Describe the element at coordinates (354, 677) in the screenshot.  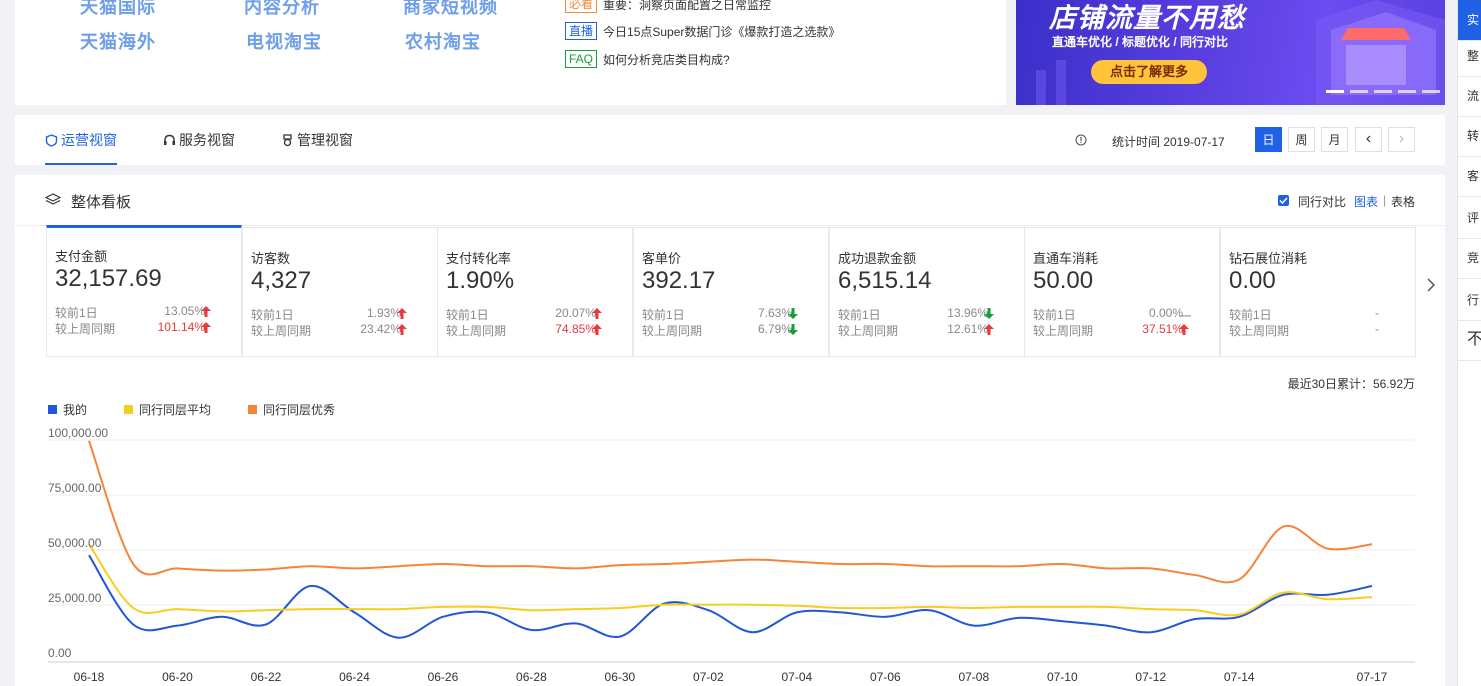
I see `x-tick-label: 06-24` at that location.